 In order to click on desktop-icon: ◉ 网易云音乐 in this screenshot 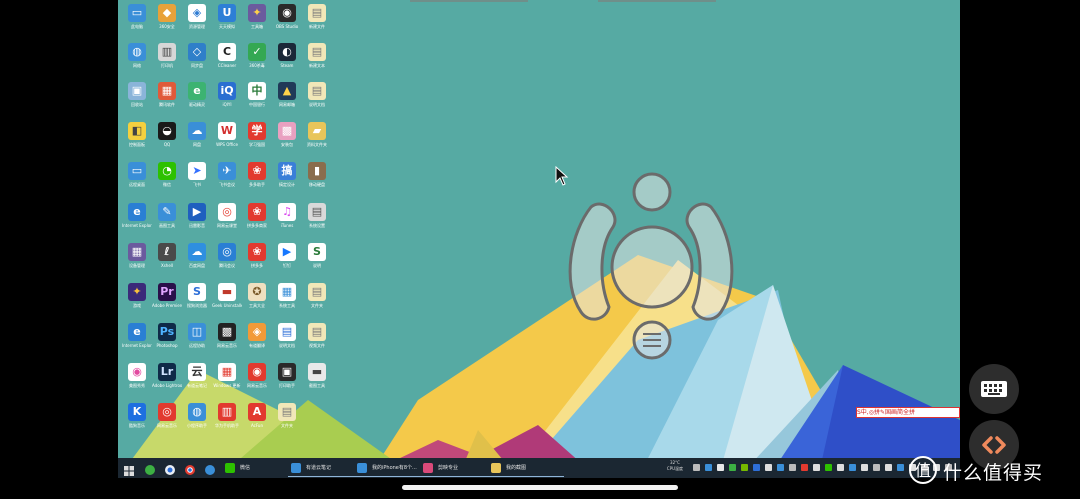, I will do `click(257, 382)`.